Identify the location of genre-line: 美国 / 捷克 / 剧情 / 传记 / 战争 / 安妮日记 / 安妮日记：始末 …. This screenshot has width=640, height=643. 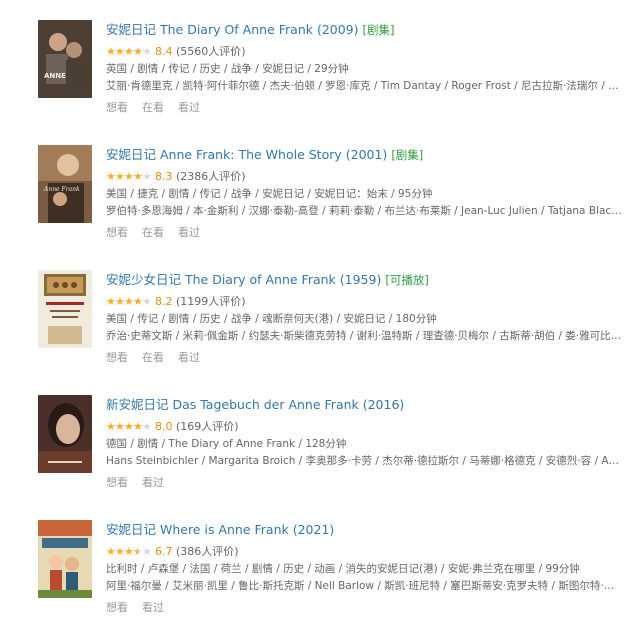
(269, 194).